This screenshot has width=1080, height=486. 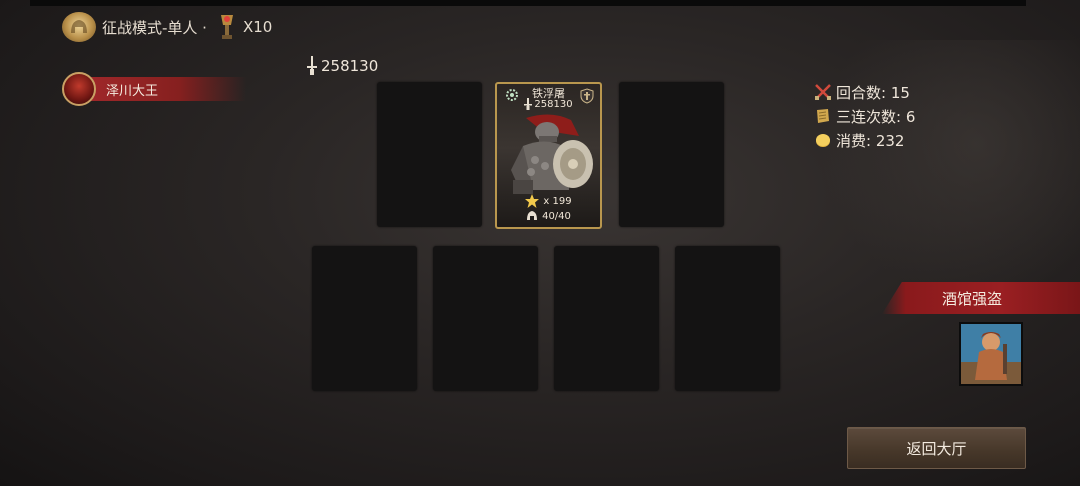 I want to click on triple-stat: 三连次数: 6, so click(x=864, y=116).